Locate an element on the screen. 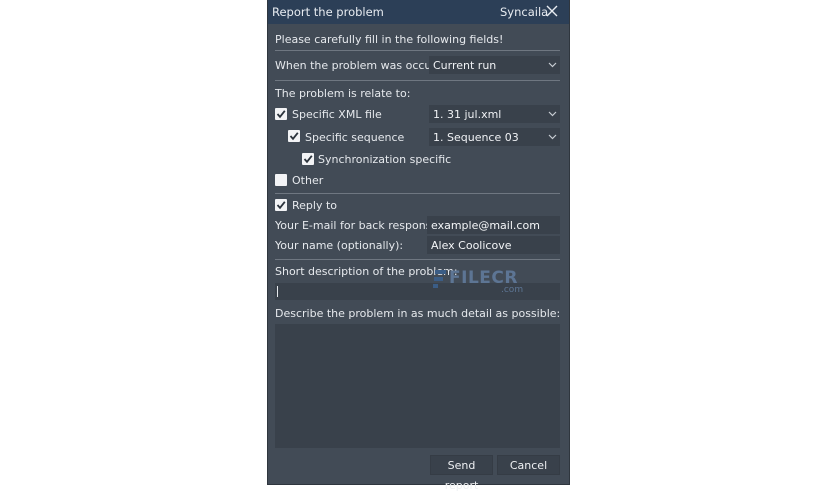  xml-file-label: Specific XML file is located at coordinates (337, 114).